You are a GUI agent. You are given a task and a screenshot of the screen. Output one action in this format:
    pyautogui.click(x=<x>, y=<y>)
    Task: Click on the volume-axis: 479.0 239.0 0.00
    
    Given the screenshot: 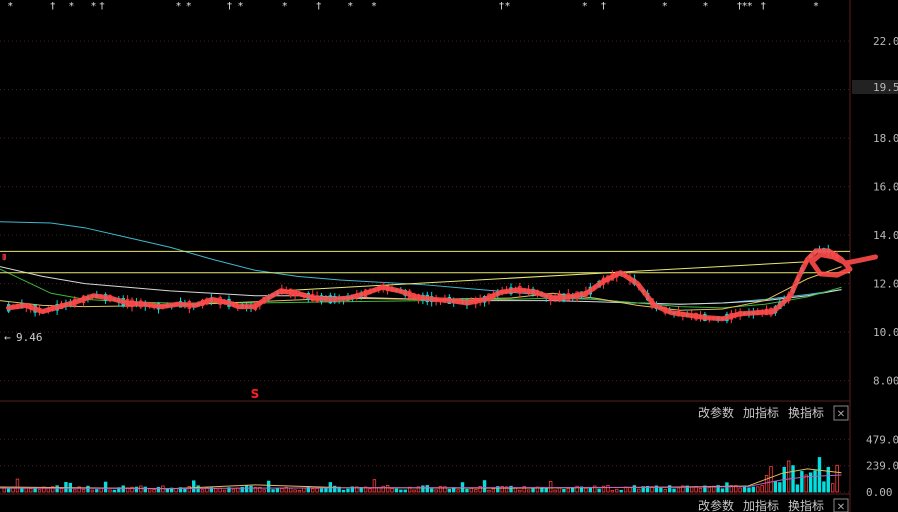 What is the action you would take?
    pyautogui.click(x=882, y=466)
    